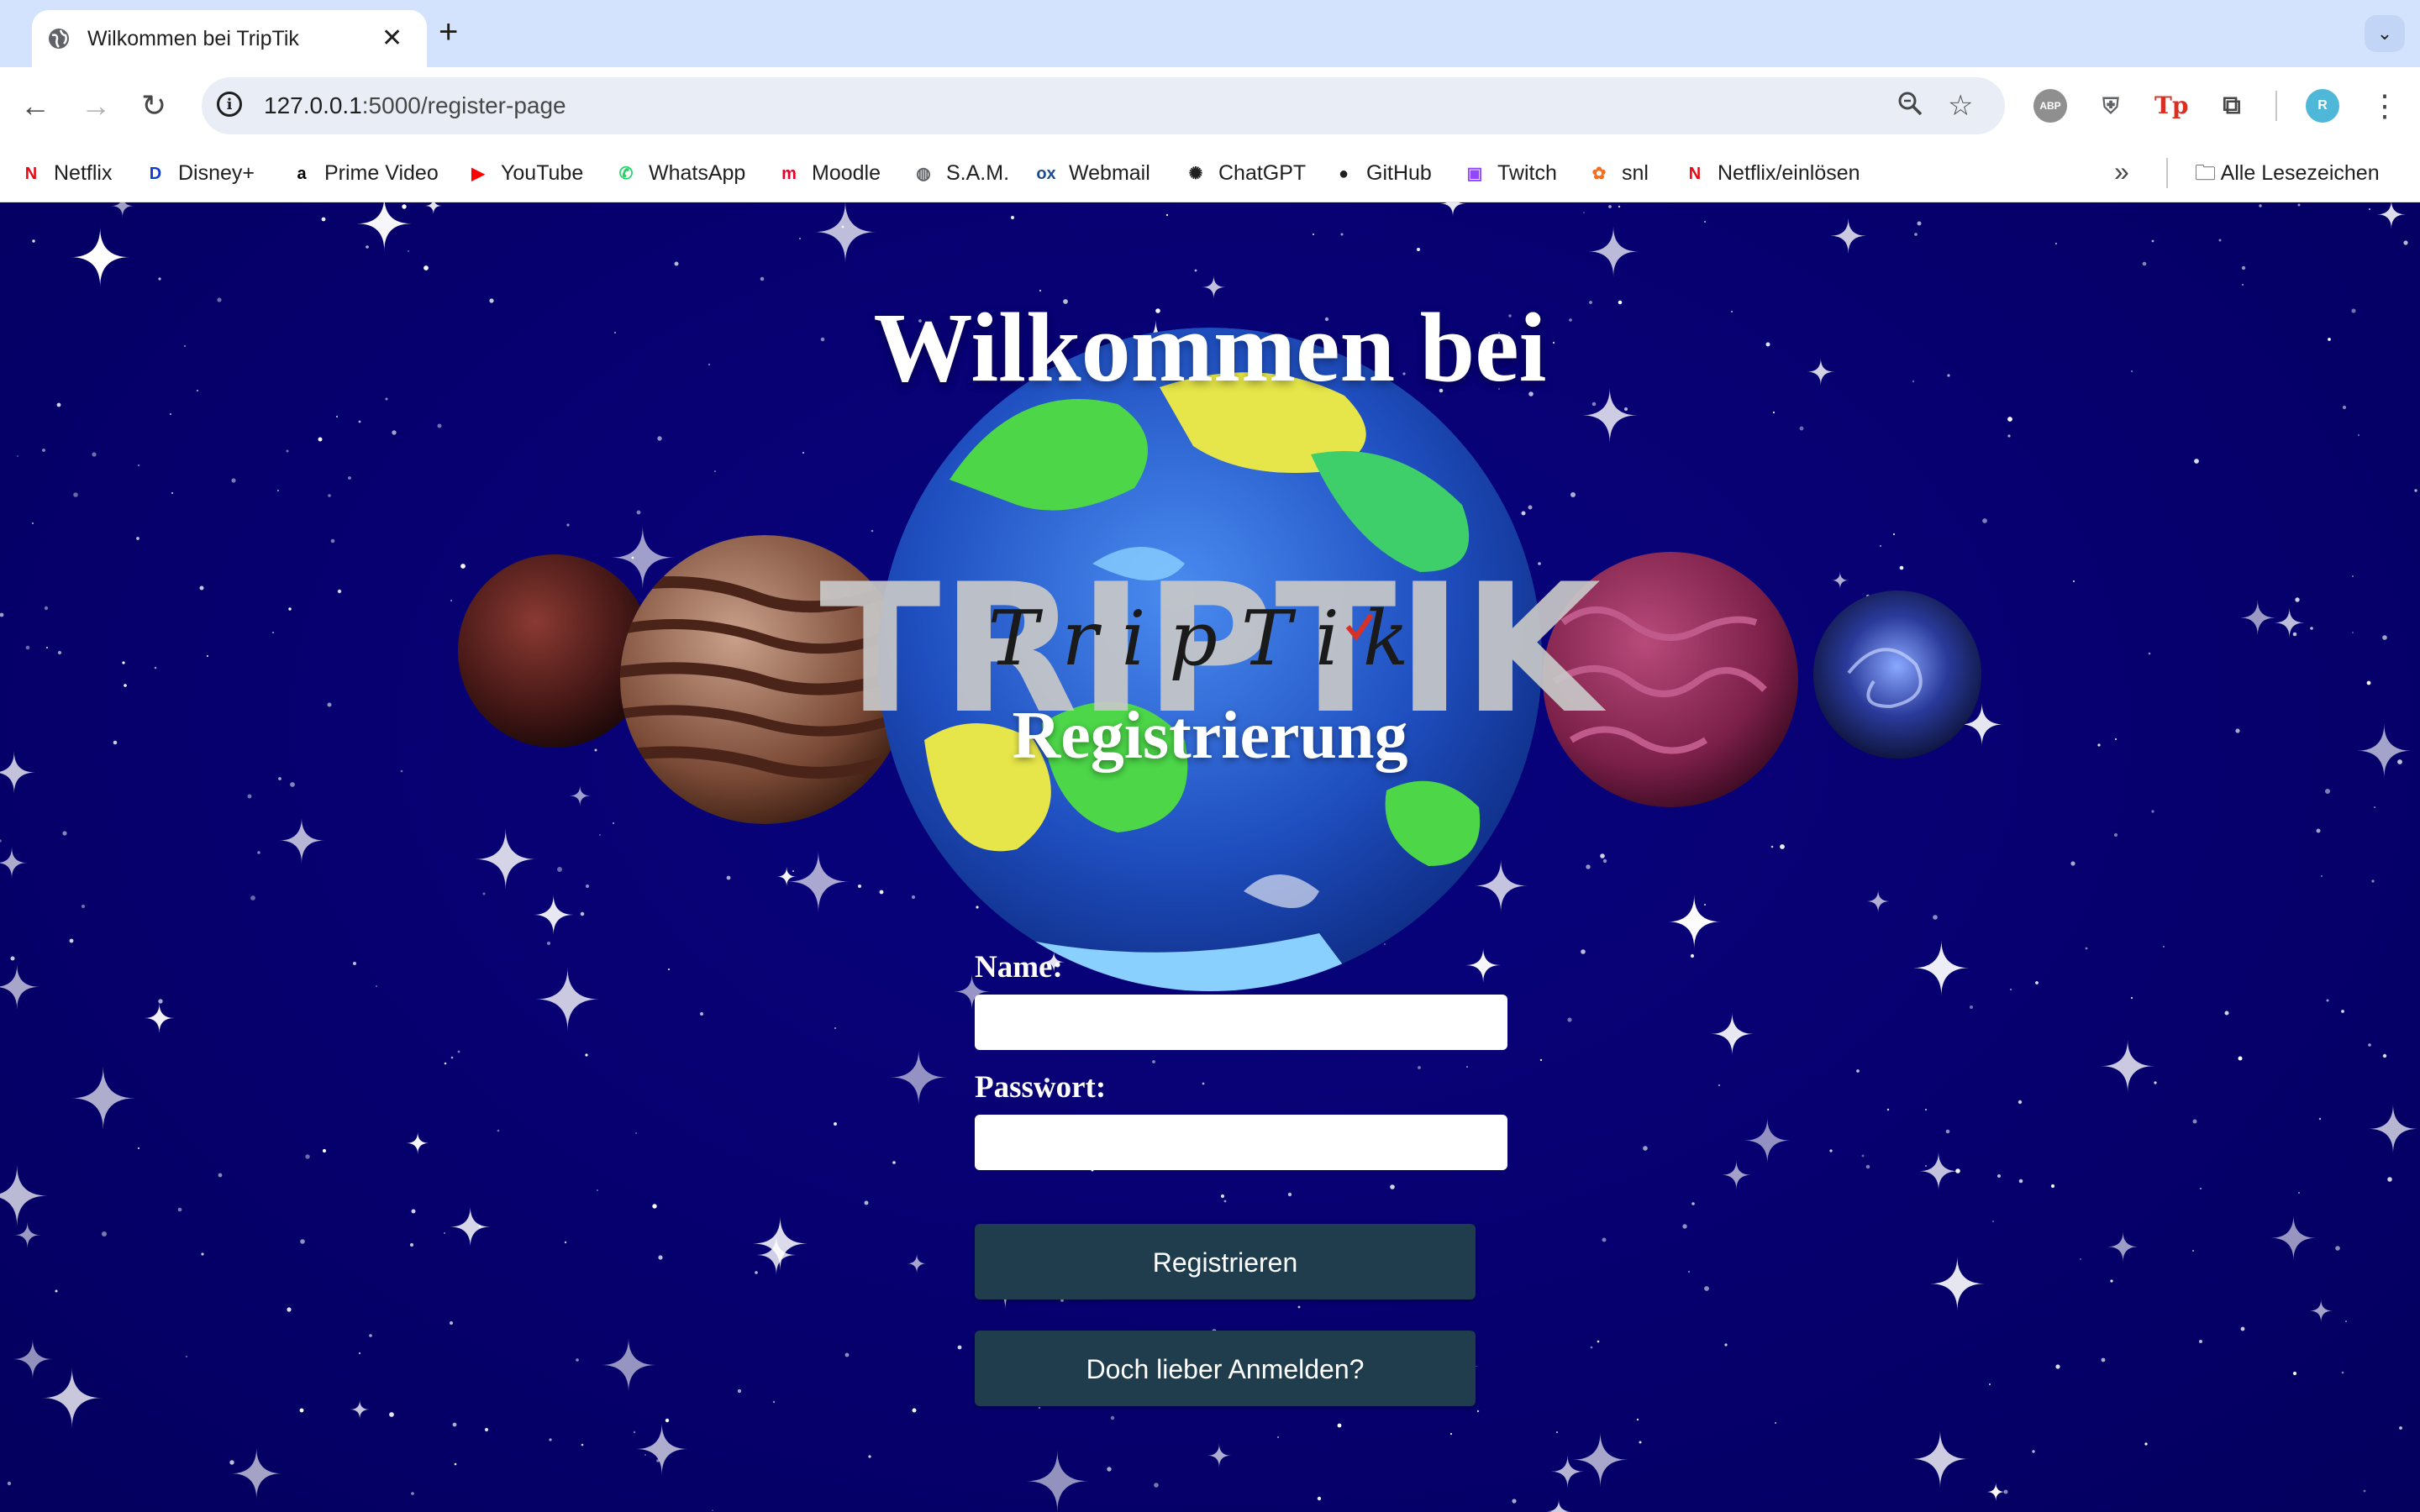 This screenshot has width=2420, height=1512. I want to click on zoom-icon, so click(1910, 107).